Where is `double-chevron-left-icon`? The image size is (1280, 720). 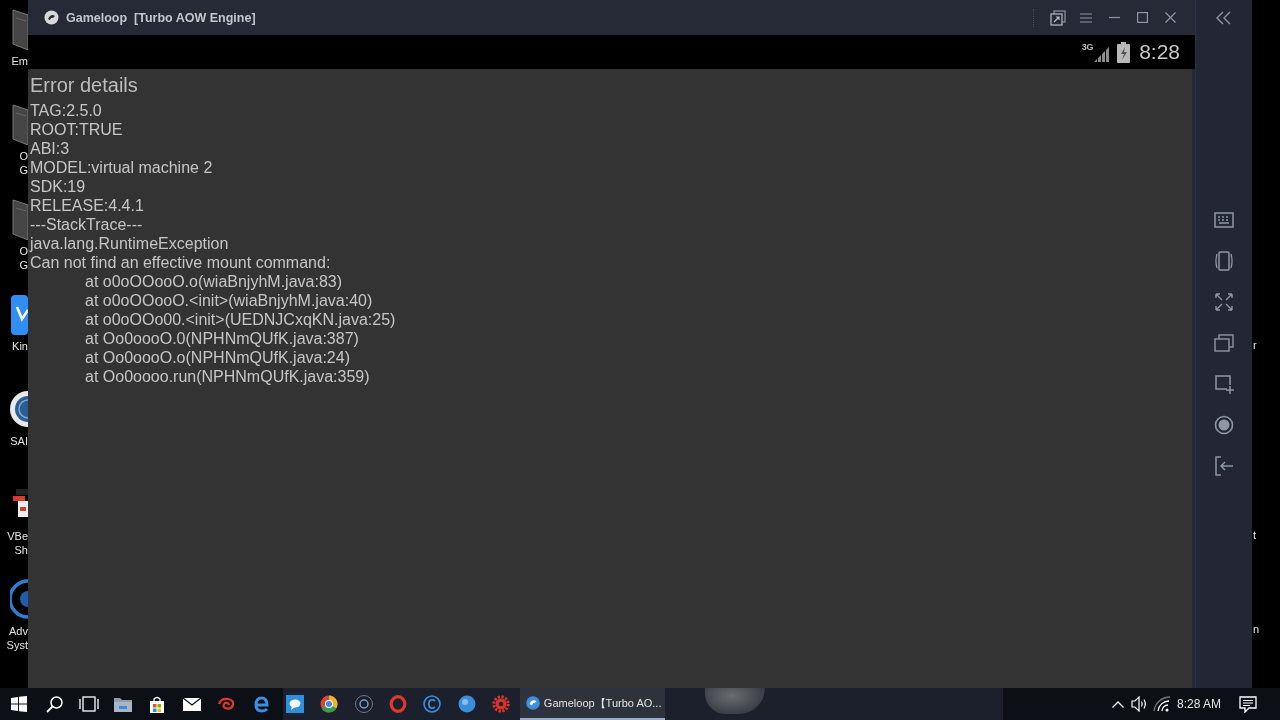 double-chevron-left-icon is located at coordinates (1224, 18).